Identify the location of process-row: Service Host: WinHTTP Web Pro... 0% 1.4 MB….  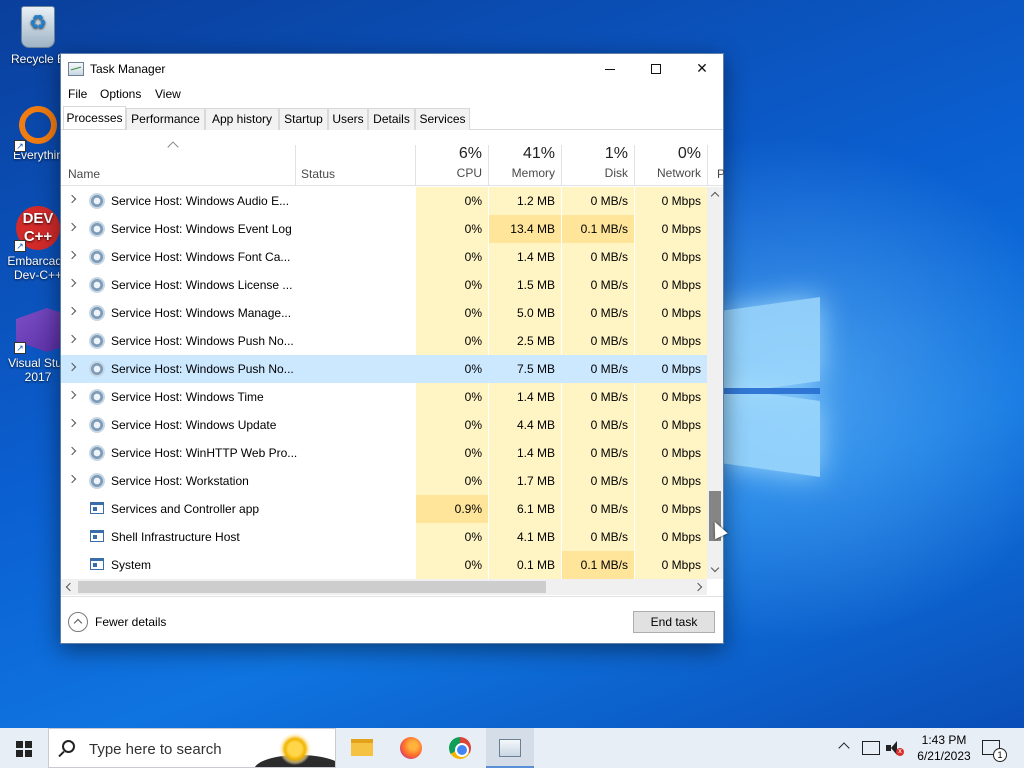
(384, 453).